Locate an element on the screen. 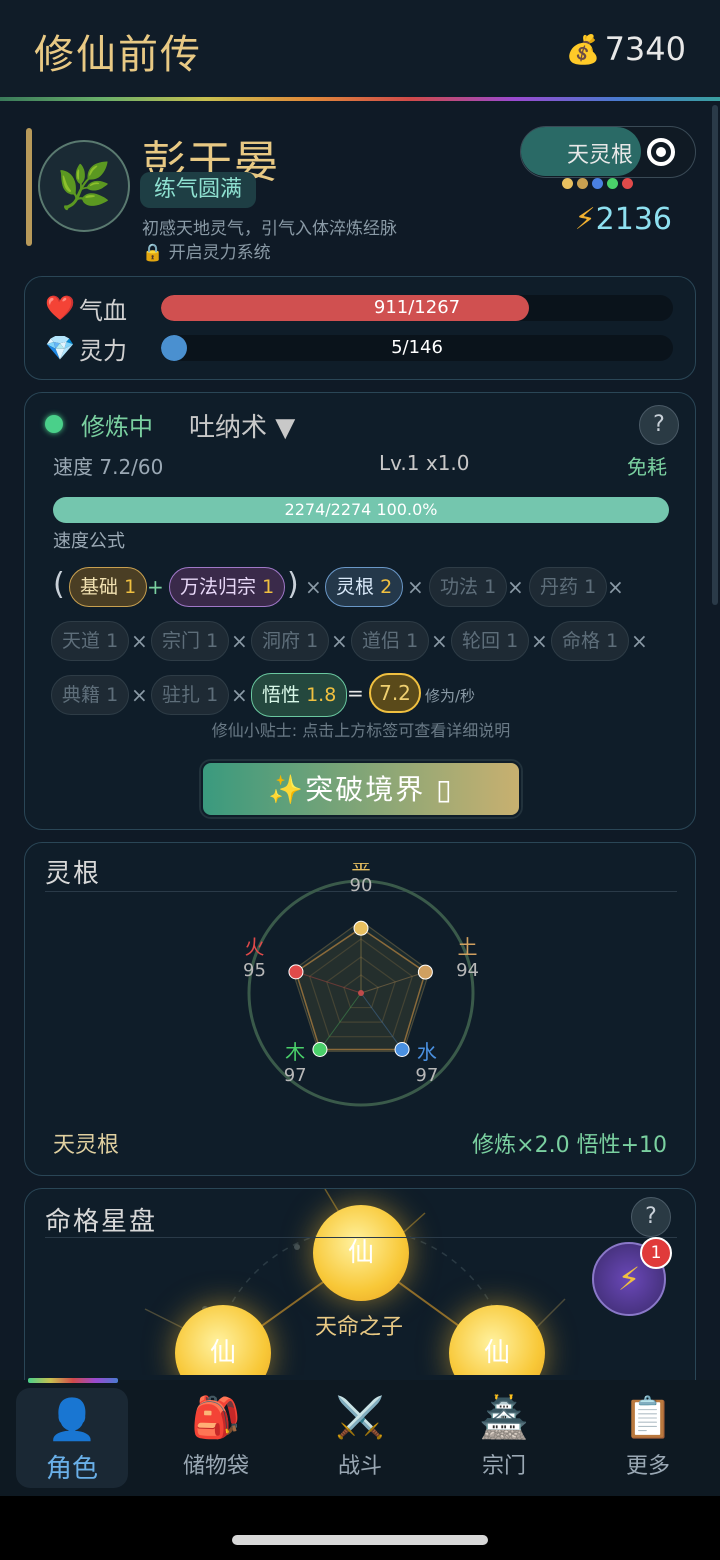 The height and width of the screenshot is (1560, 720). mp-value: 5/146 is located at coordinates (417, 347).